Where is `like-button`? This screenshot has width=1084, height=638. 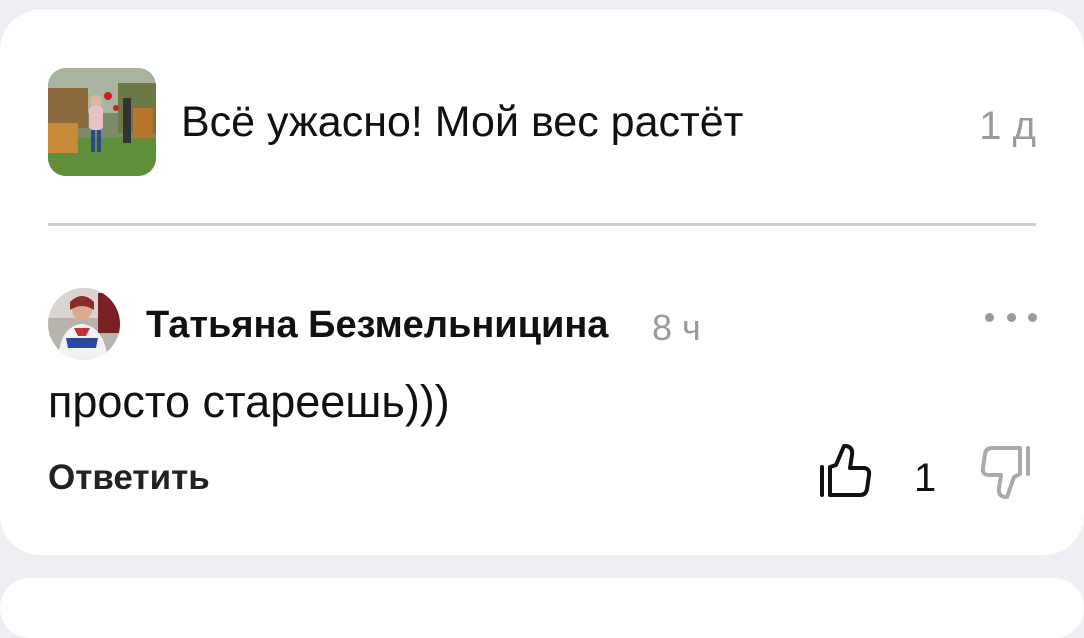 like-button is located at coordinates (845, 471).